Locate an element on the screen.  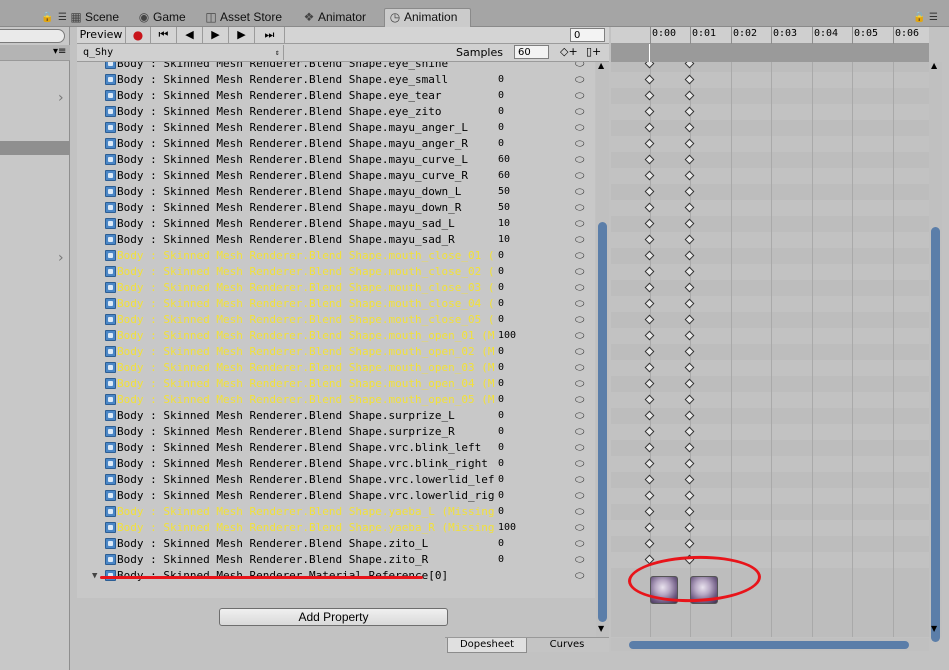
tab-game: ◉ Game is located at coordinates (165, 18).